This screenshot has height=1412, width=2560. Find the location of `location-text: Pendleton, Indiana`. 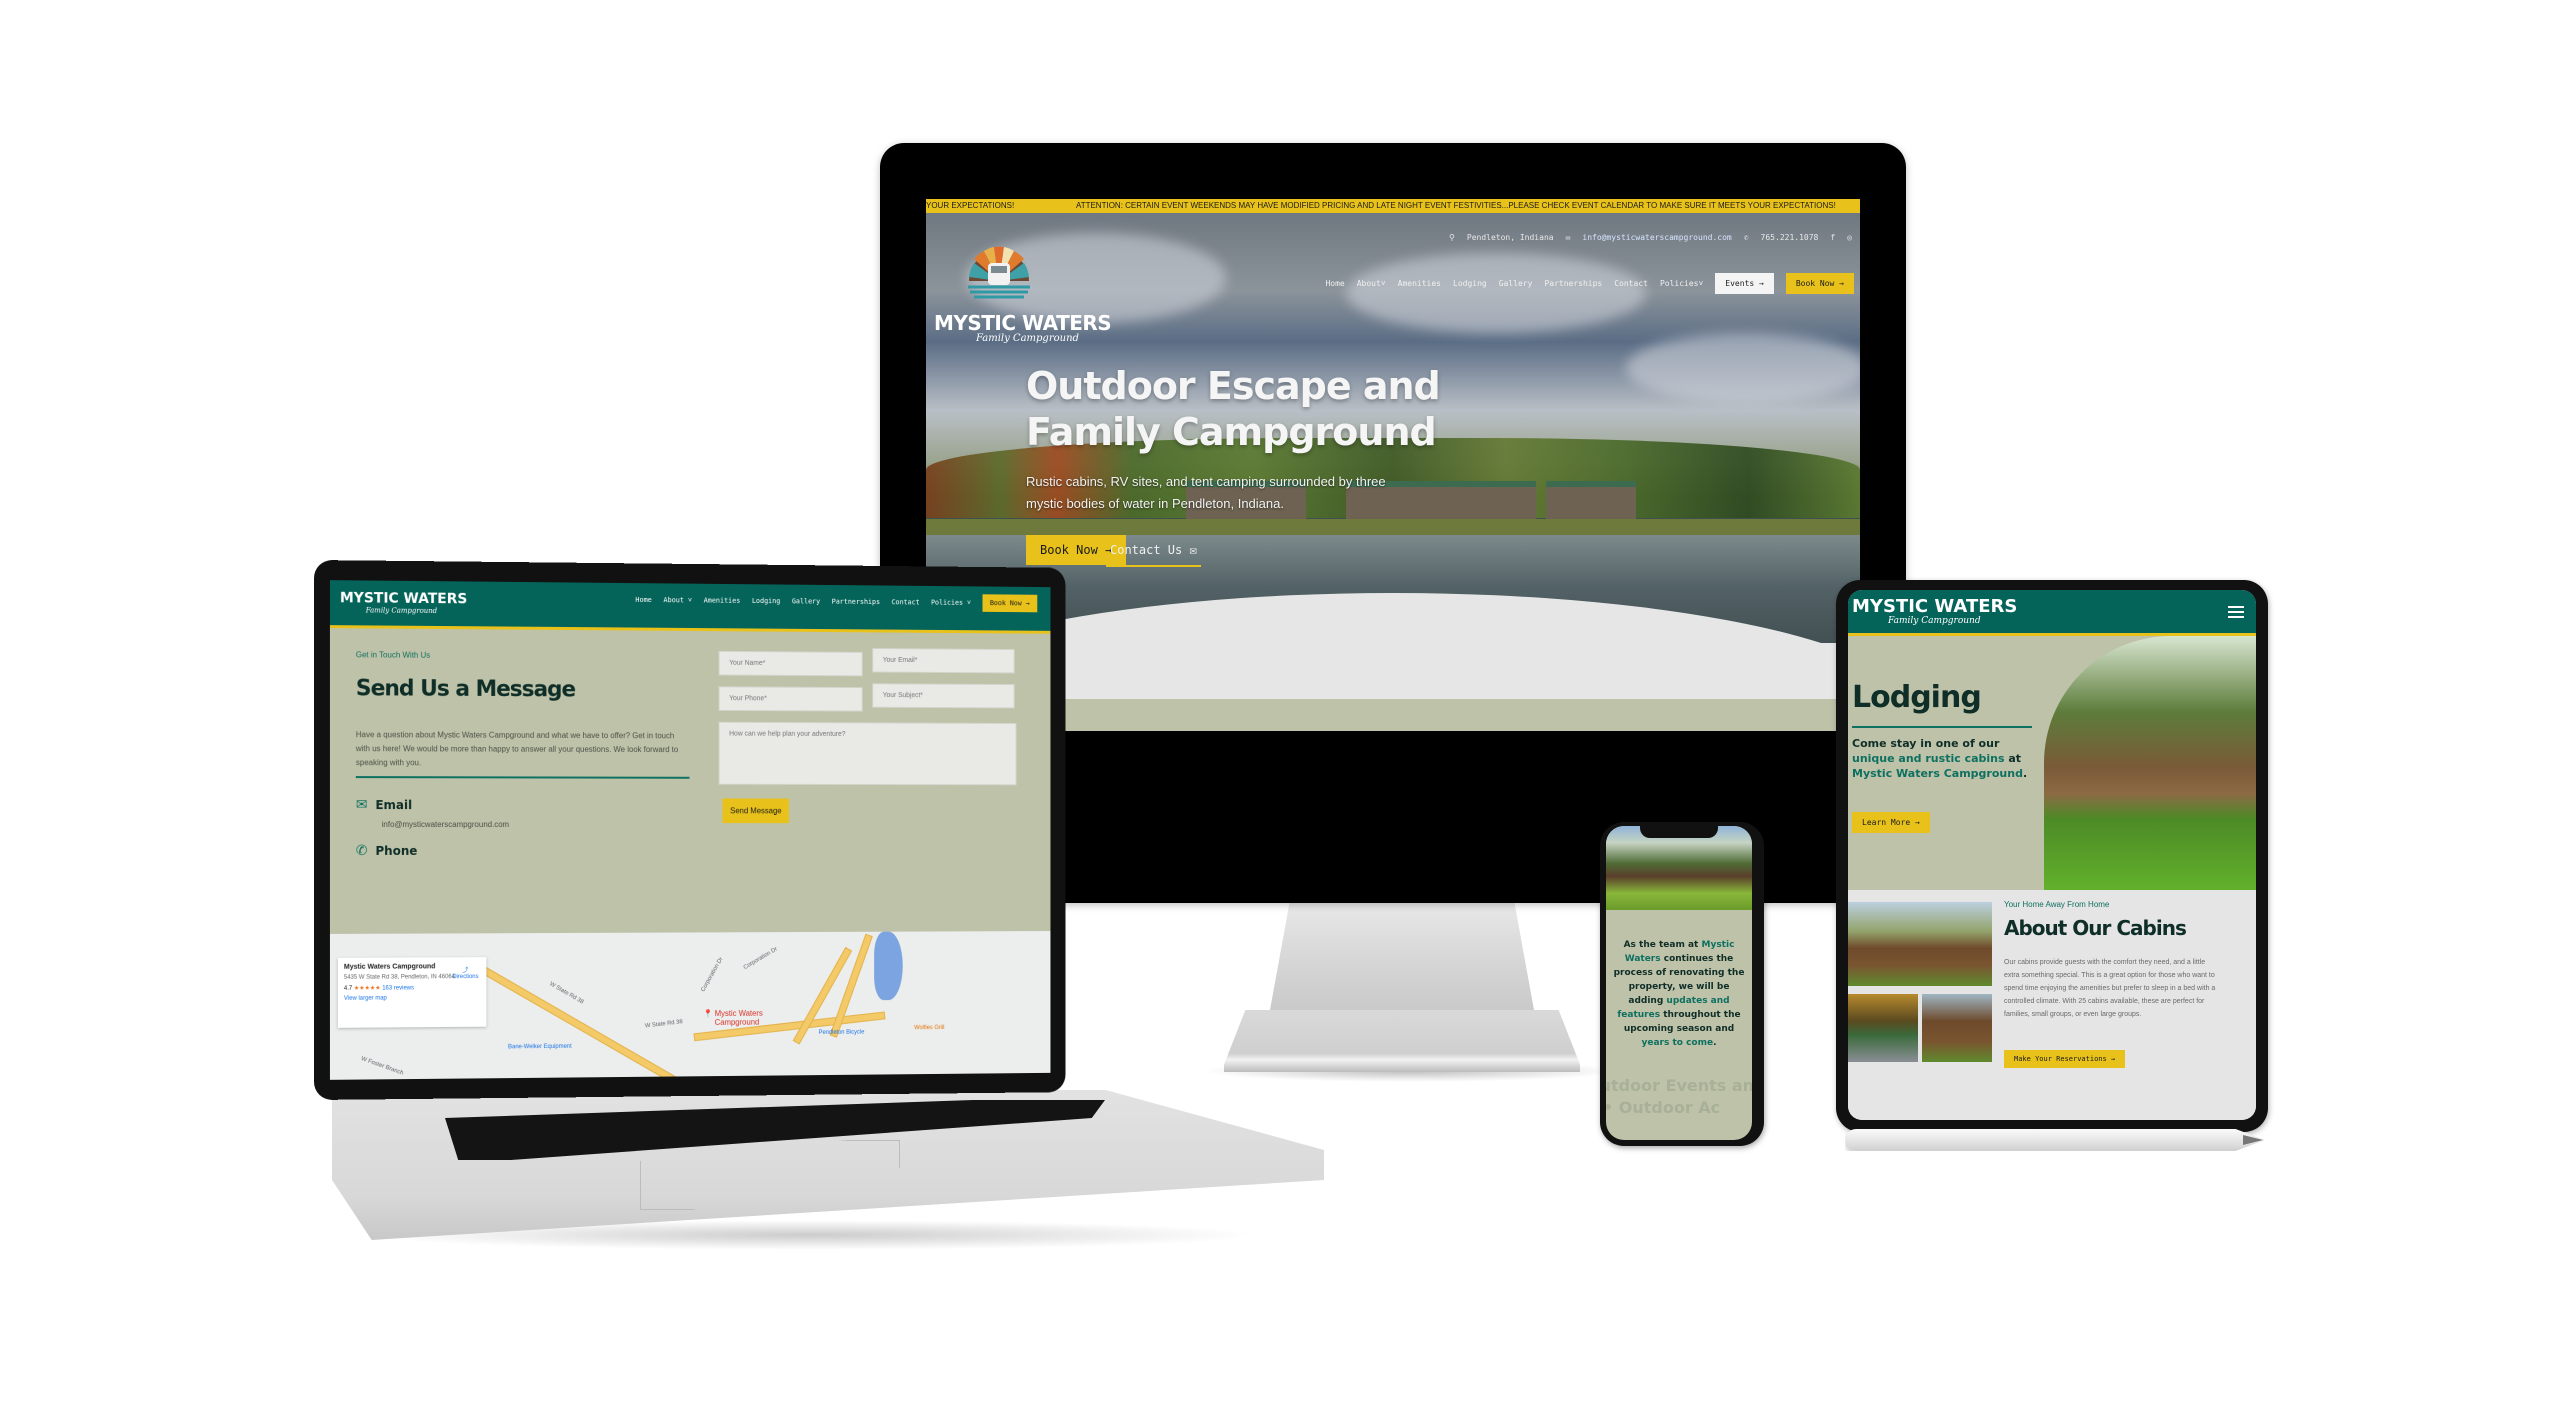

location-text: Pendleton, Indiana is located at coordinates (1510, 237).